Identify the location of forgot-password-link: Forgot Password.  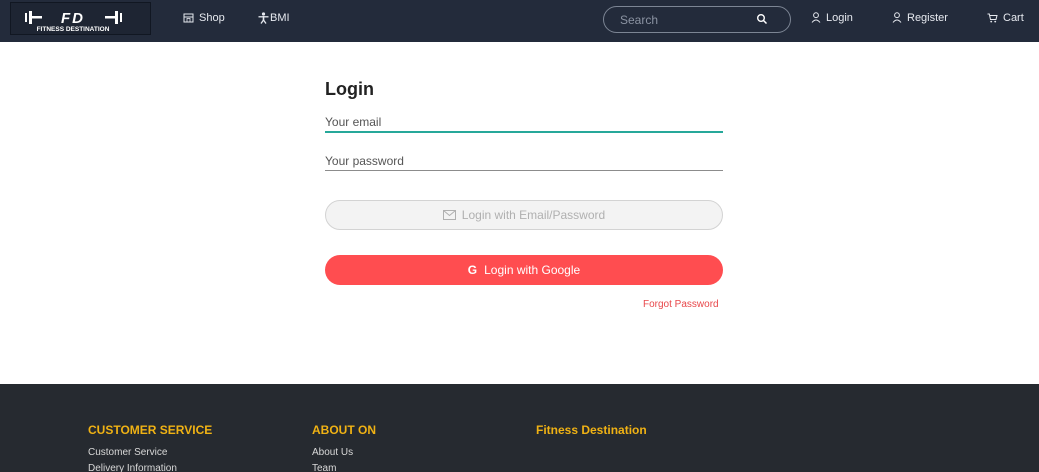
(681, 304).